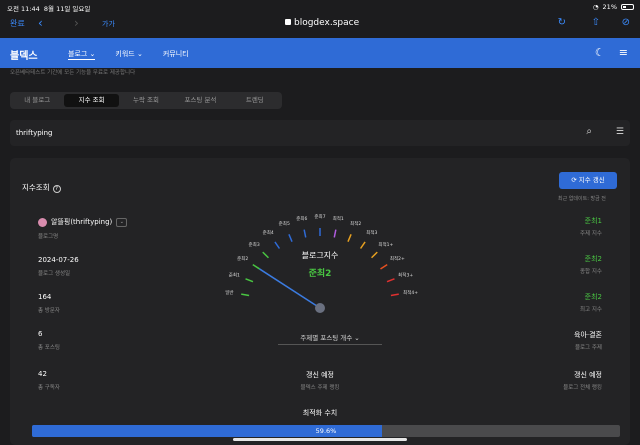 This screenshot has height=445, width=640. Describe the element at coordinates (49, 9) in the screenshot. I see `status-time: 오전 11:44 8월 11일 일요일` at that location.